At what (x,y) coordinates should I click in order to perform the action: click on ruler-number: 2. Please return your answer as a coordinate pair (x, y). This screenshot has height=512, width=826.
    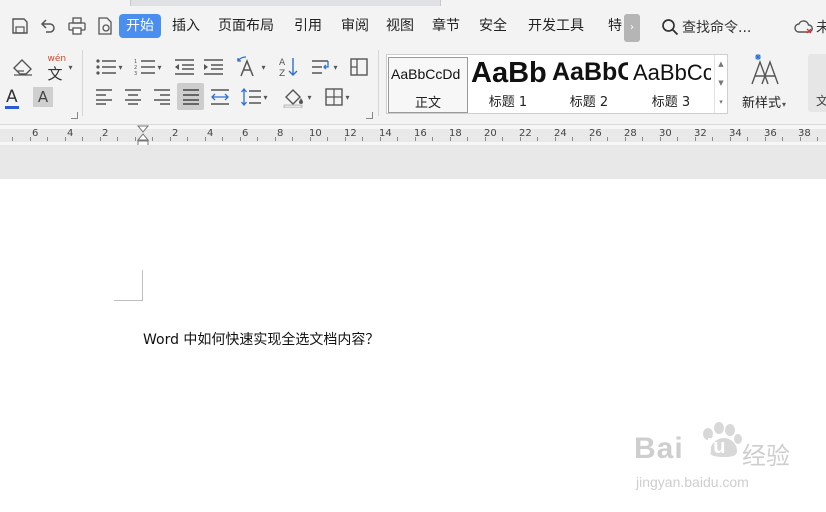
    Looking at the image, I should click on (105, 133).